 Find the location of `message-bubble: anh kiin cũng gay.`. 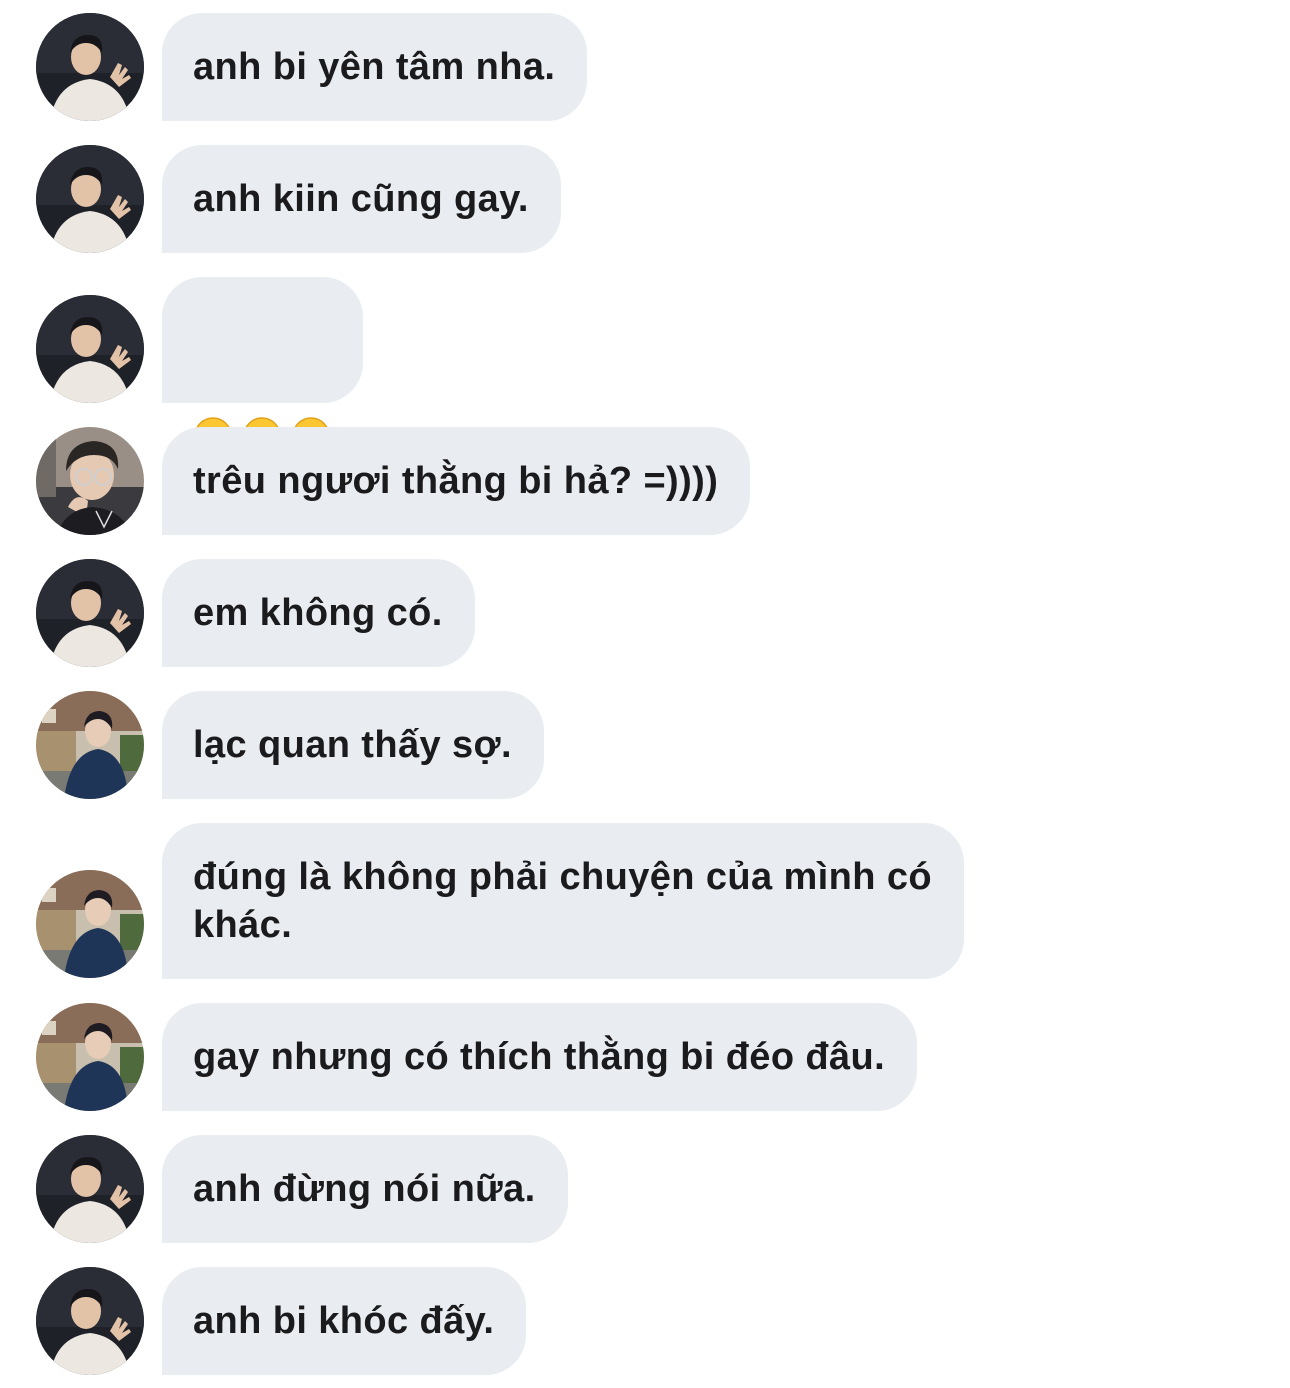

message-bubble: anh kiin cũng gay. is located at coordinates (361, 199).